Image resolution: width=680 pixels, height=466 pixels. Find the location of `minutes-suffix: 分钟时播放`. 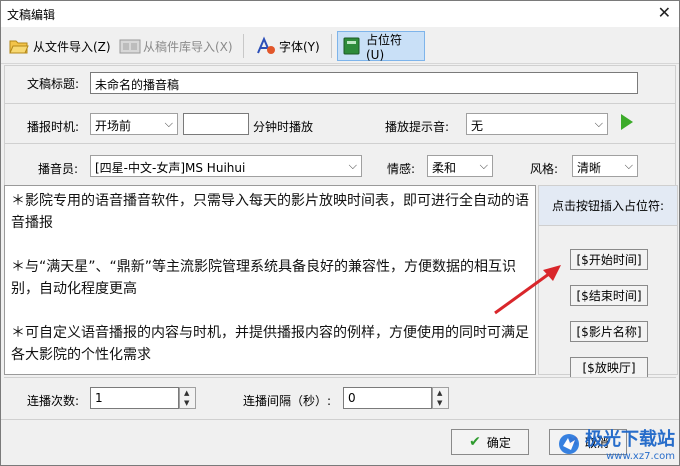

minutes-suffix: 分钟时播放 is located at coordinates (283, 127).